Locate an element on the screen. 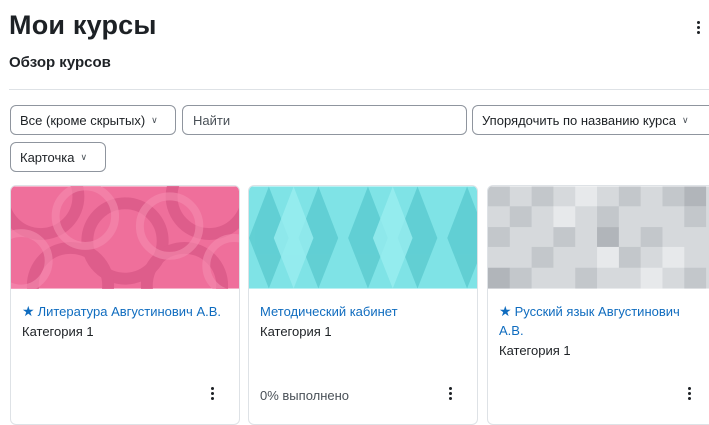 The width and height of the screenshot is (709, 425). course-name: Русский язык Августинович А.В. is located at coordinates (589, 321).